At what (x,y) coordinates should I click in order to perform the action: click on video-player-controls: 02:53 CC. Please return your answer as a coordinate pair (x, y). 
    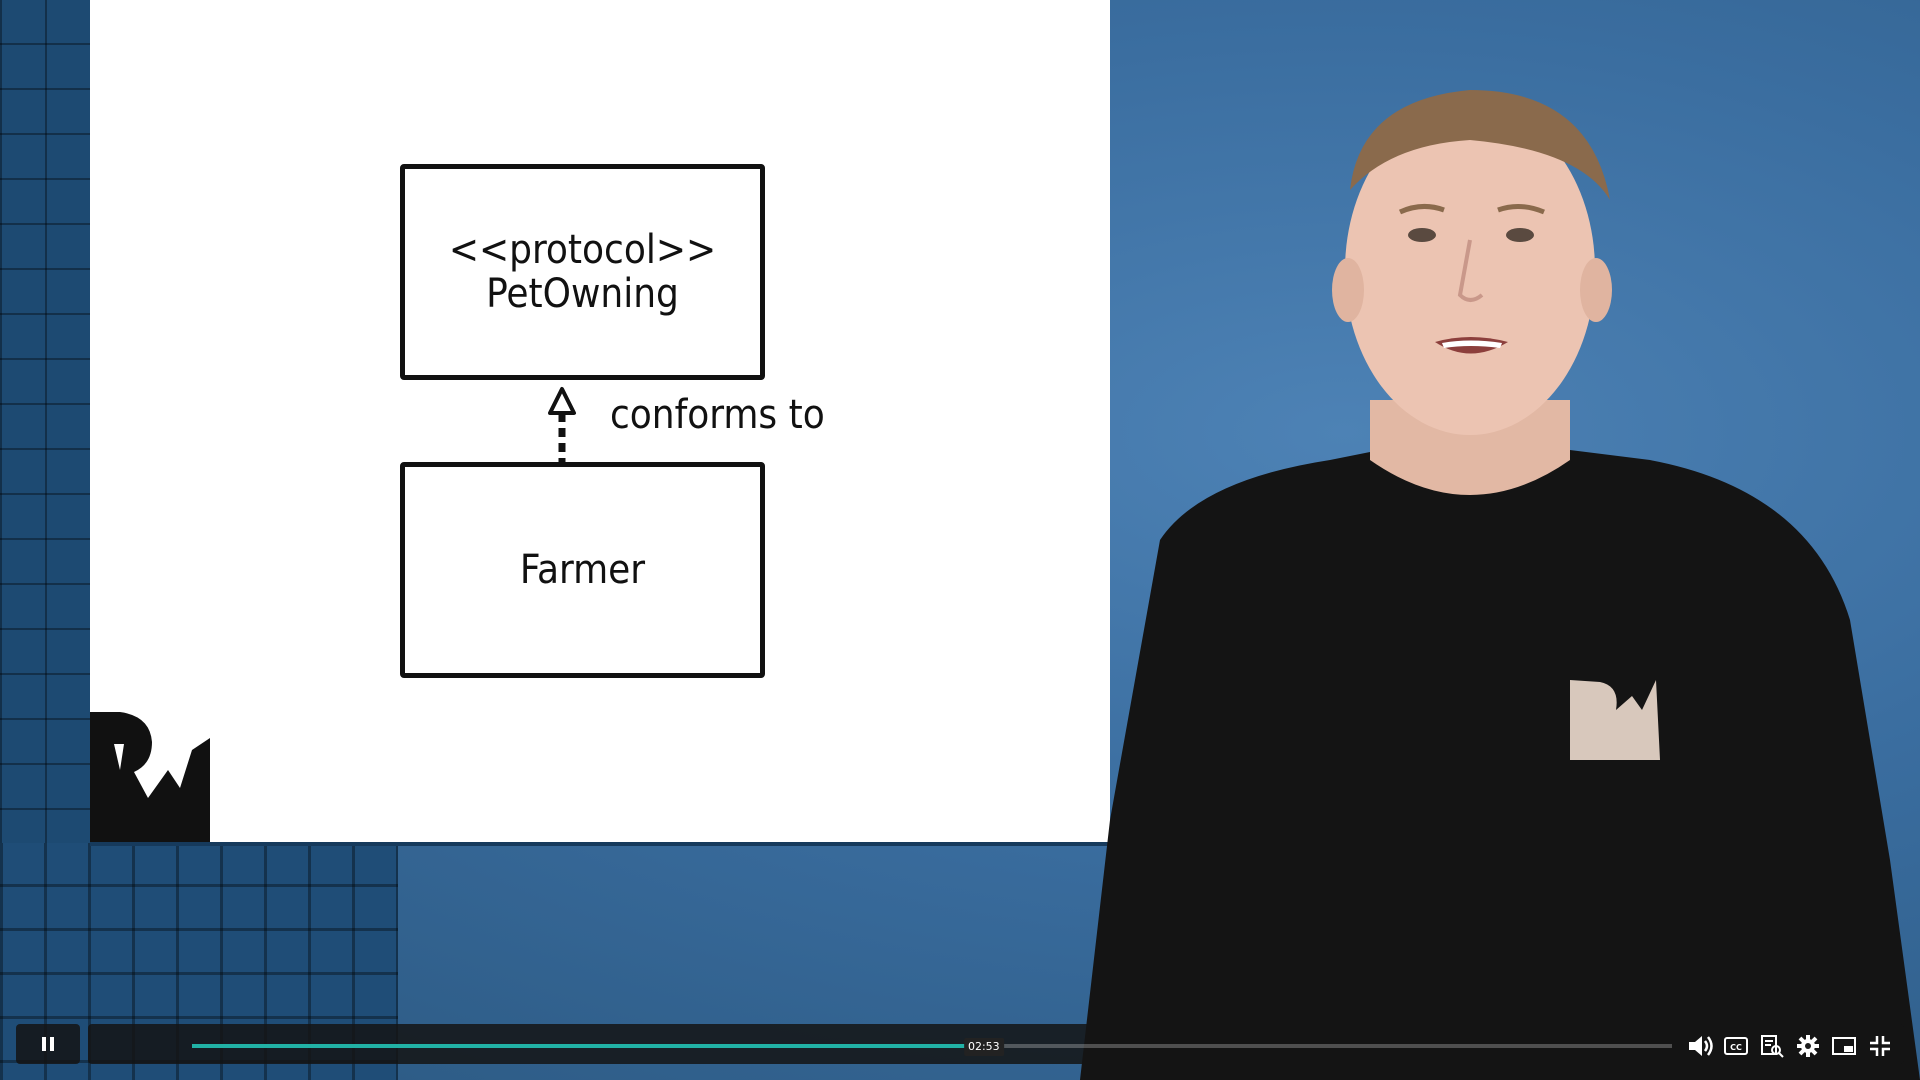
    Looking at the image, I should click on (960, 1046).